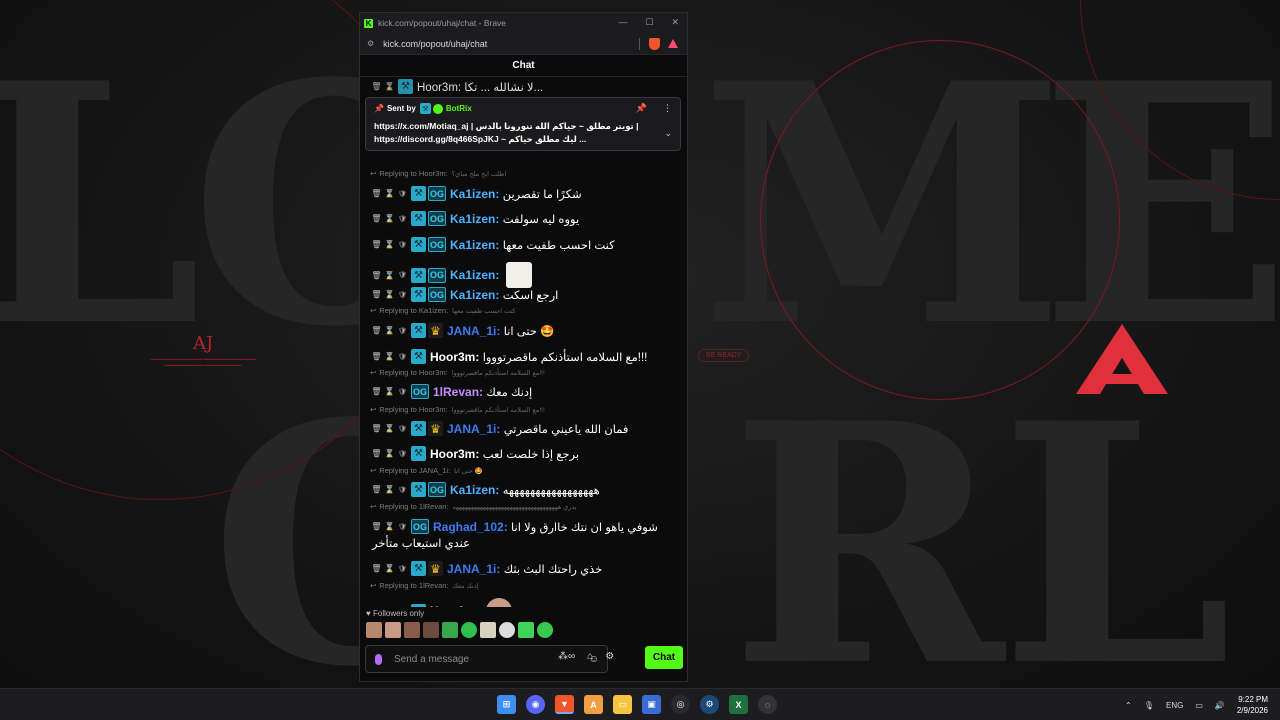  I want to click on points-icon: ⁂∞, so click(566, 656).